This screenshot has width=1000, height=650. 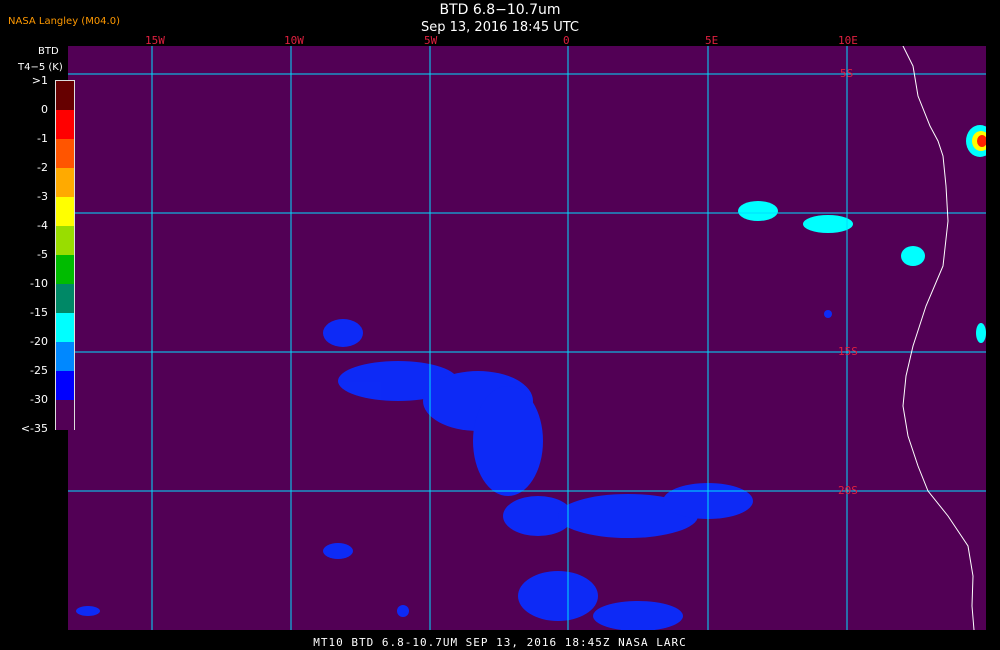 What do you see at coordinates (39, 341) in the screenshot?
I see `legend-tick-label: -20` at bounding box center [39, 341].